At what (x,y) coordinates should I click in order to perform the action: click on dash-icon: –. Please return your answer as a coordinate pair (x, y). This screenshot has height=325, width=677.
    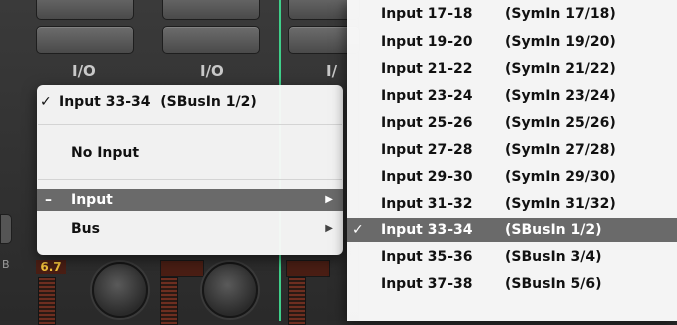
    Looking at the image, I should click on (48, 200).